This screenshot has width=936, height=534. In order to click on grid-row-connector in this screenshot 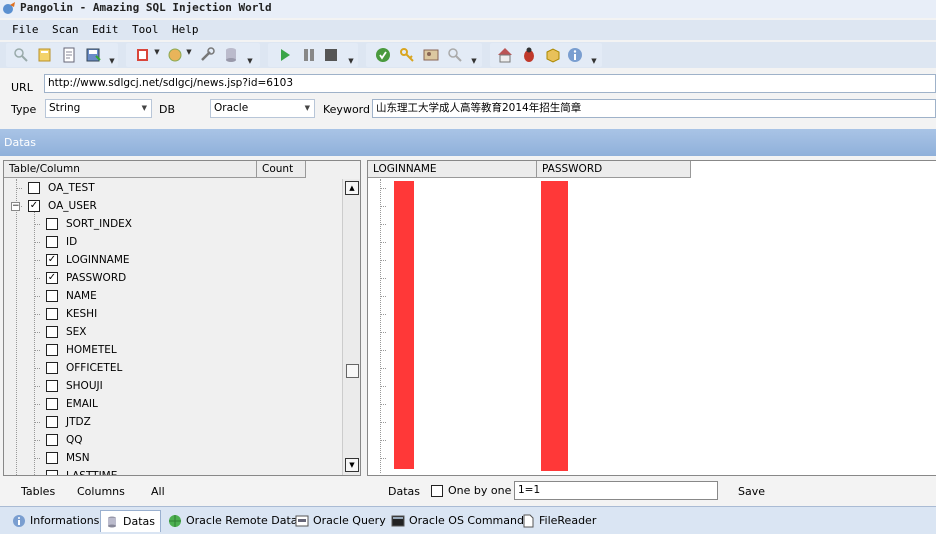, I will do `click(383, 278)`.